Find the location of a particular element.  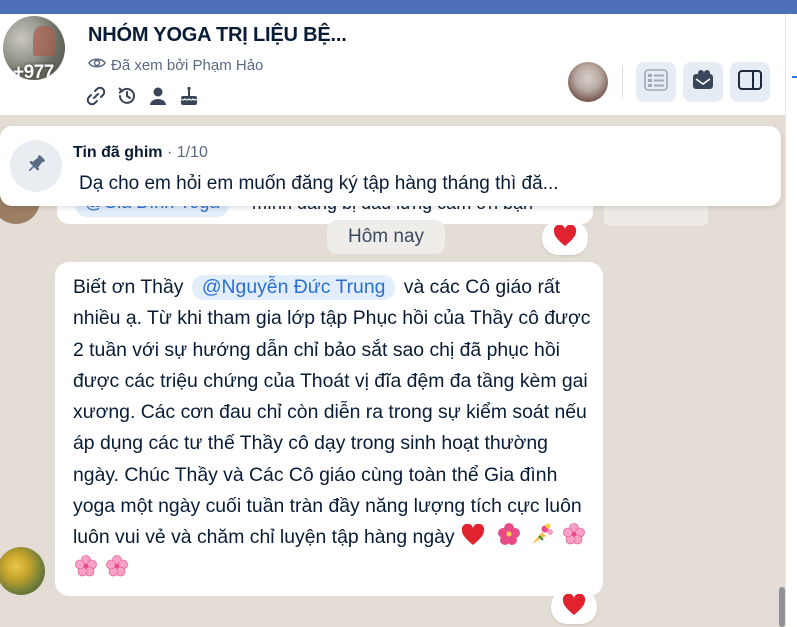

top-app-bar is located at coordinates (398, 7).